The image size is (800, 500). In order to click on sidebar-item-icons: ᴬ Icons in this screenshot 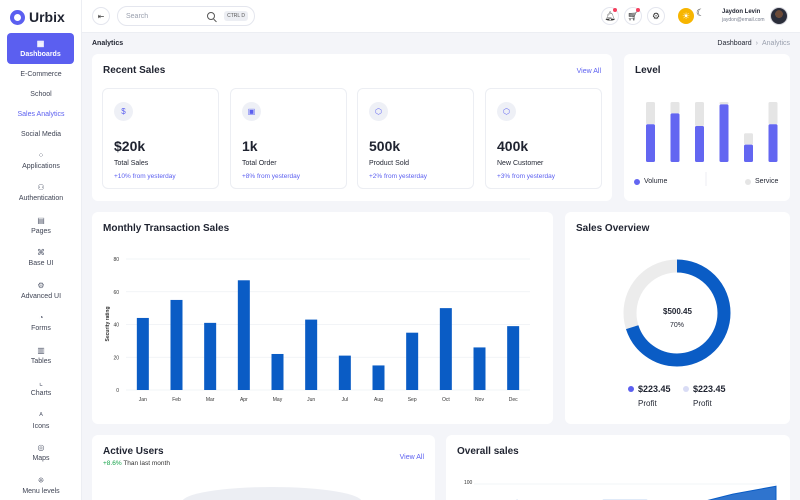, I will do `click(41, 420)`.